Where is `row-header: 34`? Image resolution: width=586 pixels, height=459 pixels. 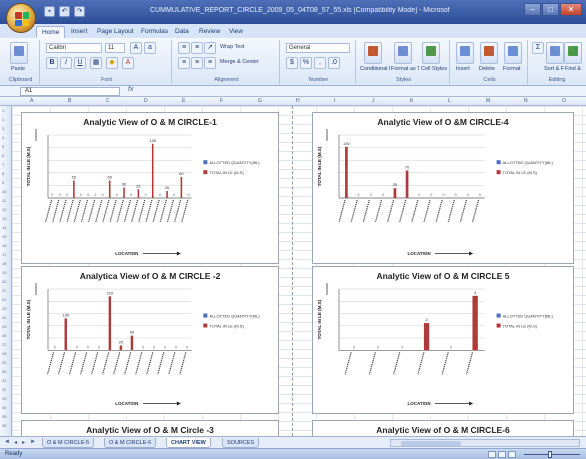 row-header: 34 is located at coordinates (4, 407).